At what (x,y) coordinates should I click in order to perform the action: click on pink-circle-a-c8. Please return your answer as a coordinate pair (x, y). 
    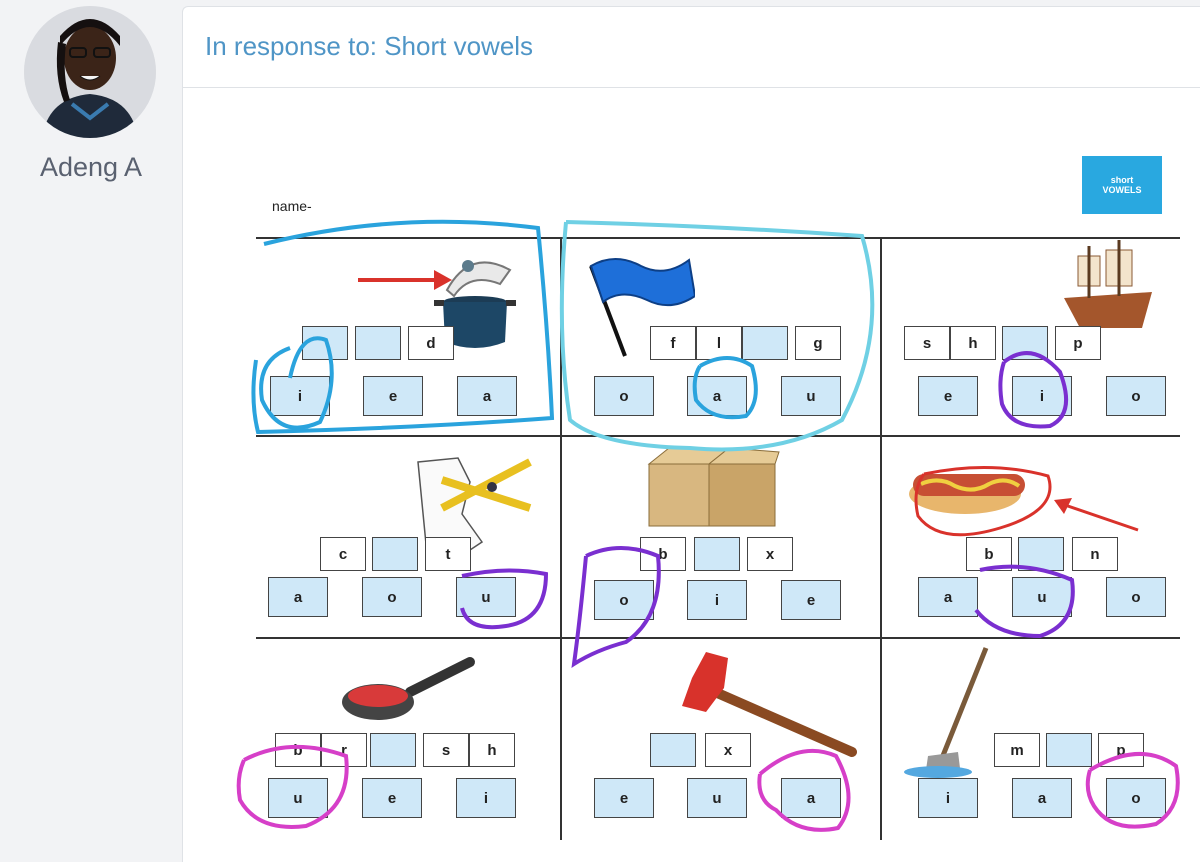
    Looking at the image, I should click on (804, 790).